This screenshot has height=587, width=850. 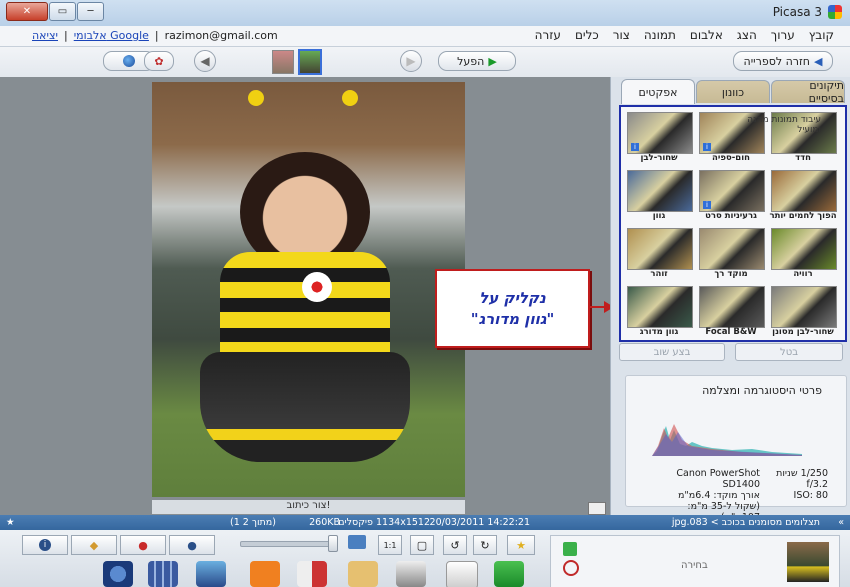 What do you see at coordinates (587, 35) in the screenshot?
I see `menu-tools: כלים` at bounding box center [587, 35].